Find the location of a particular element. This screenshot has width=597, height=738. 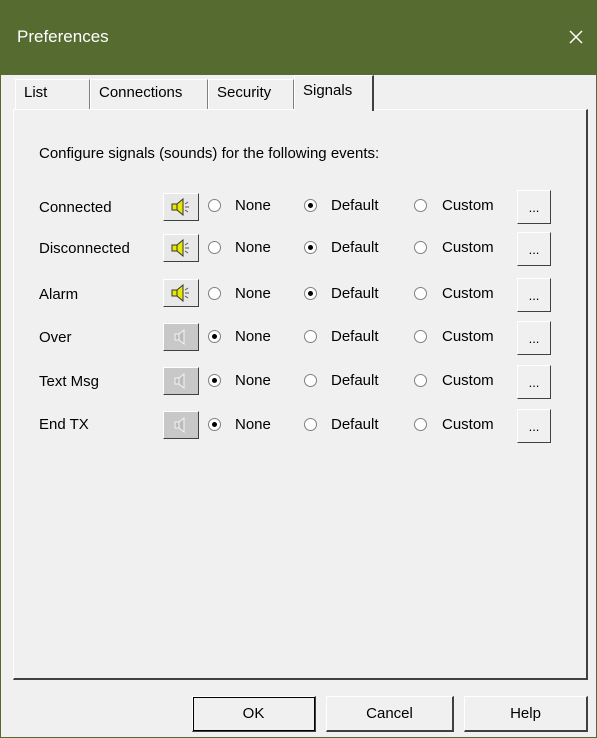

radio-disconnected-custom is located at coordinates (420, 247).